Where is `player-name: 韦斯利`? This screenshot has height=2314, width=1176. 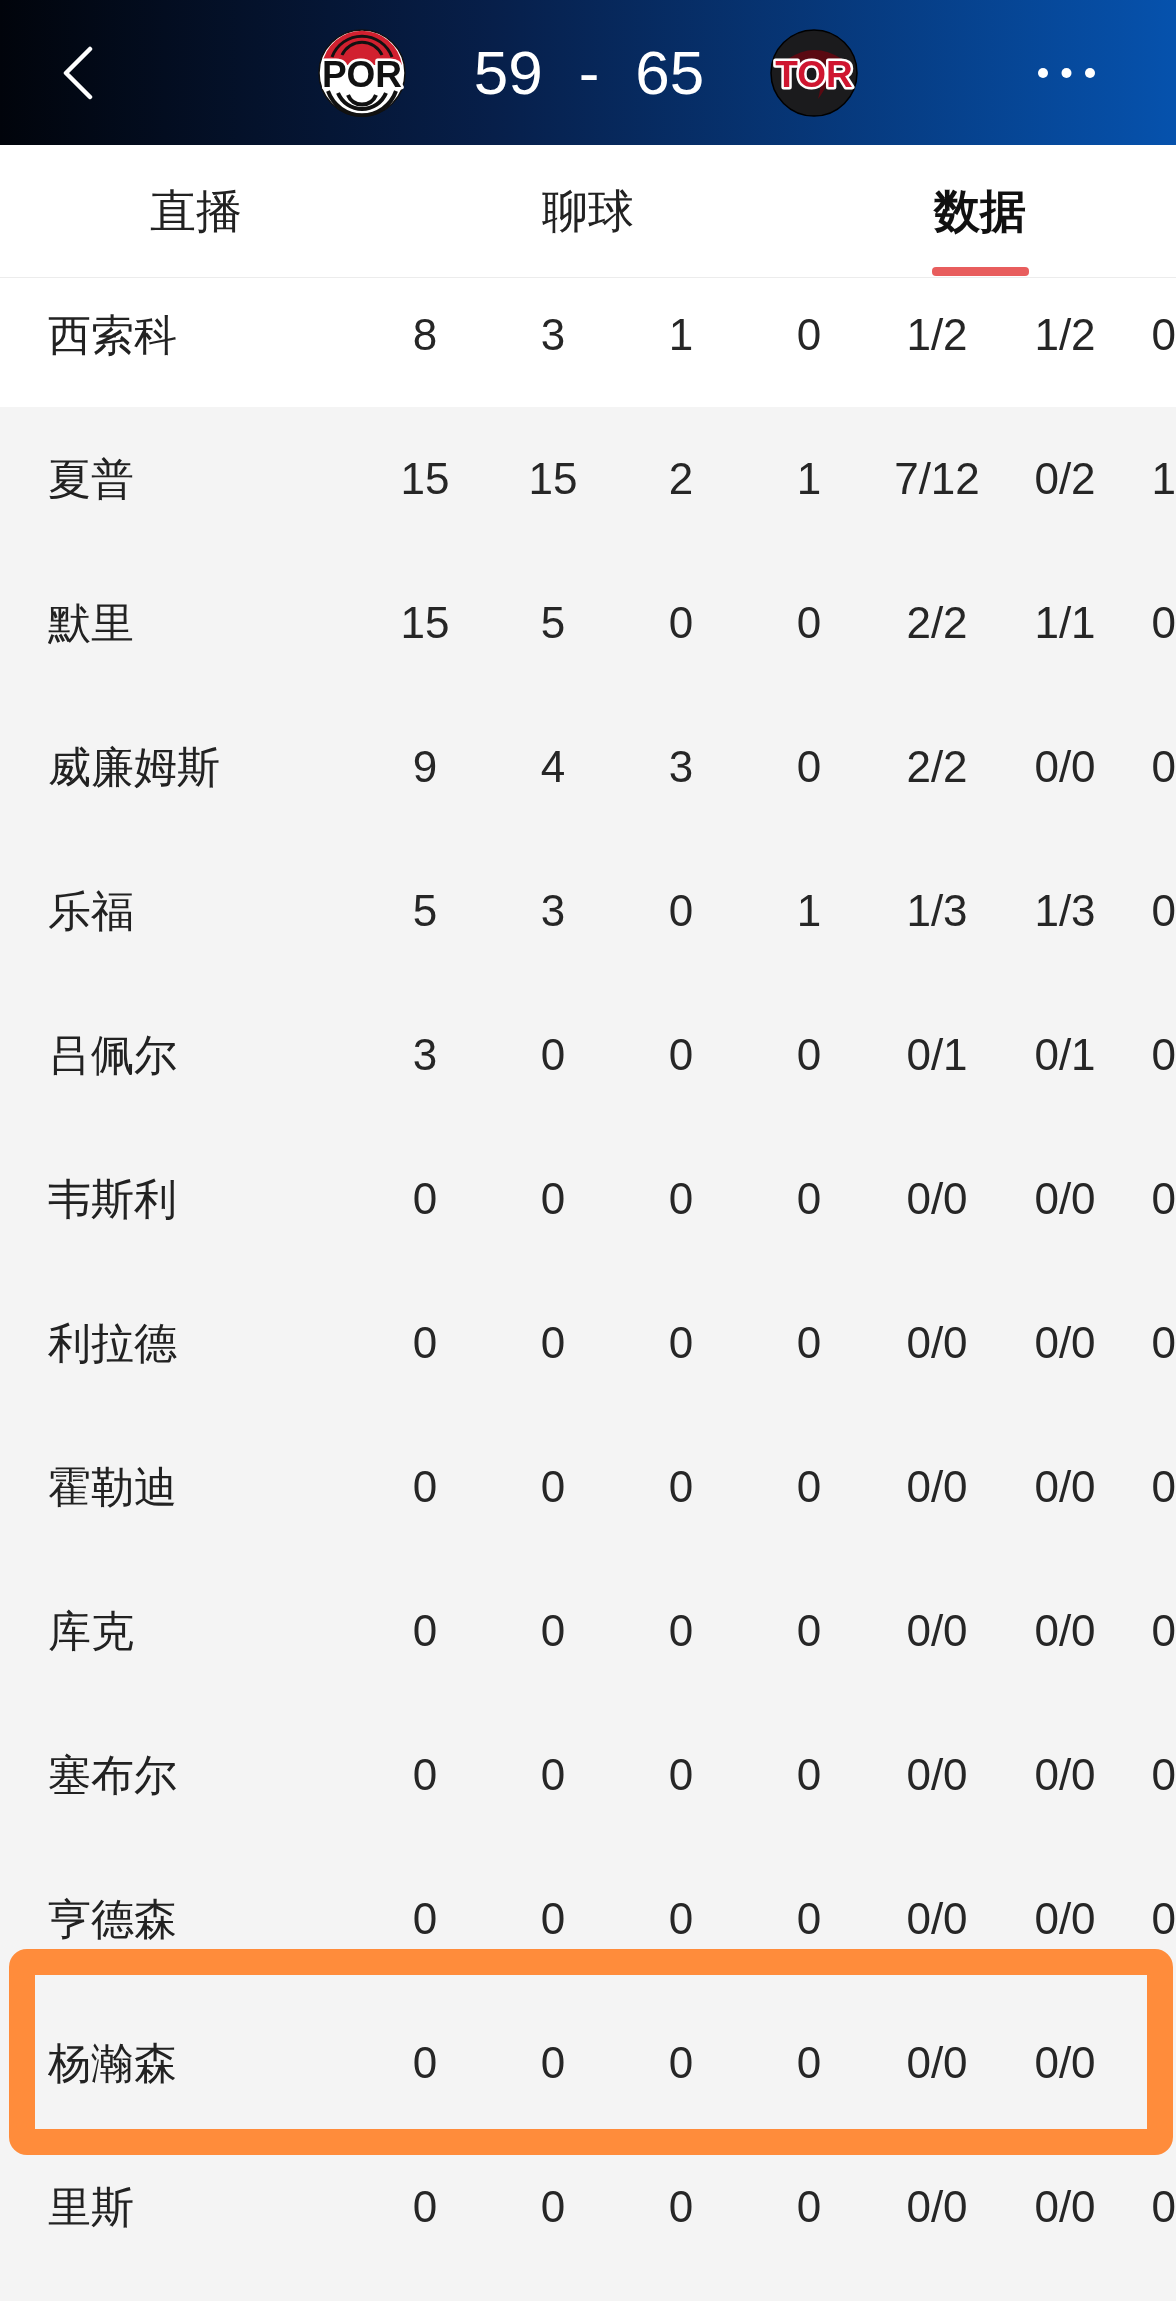 player-name: 韦斯利 is located at coordinates (113, 1199).